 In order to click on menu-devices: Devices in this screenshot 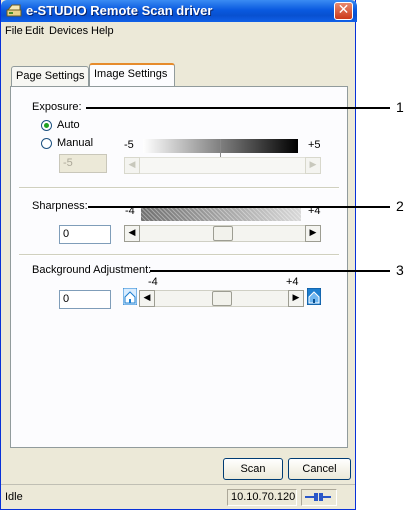, I will do `click(68, 31)`.